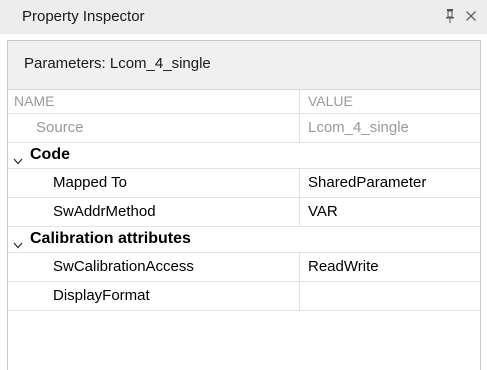  Describe the element at coordinates (323, 211) in the screenshot. I see `property-value: VAR` at that location.